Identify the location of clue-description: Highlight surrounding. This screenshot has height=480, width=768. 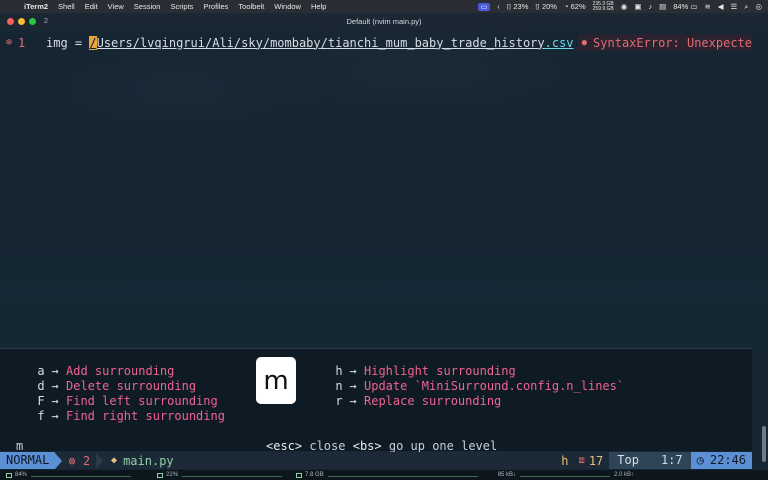
(440, 371).